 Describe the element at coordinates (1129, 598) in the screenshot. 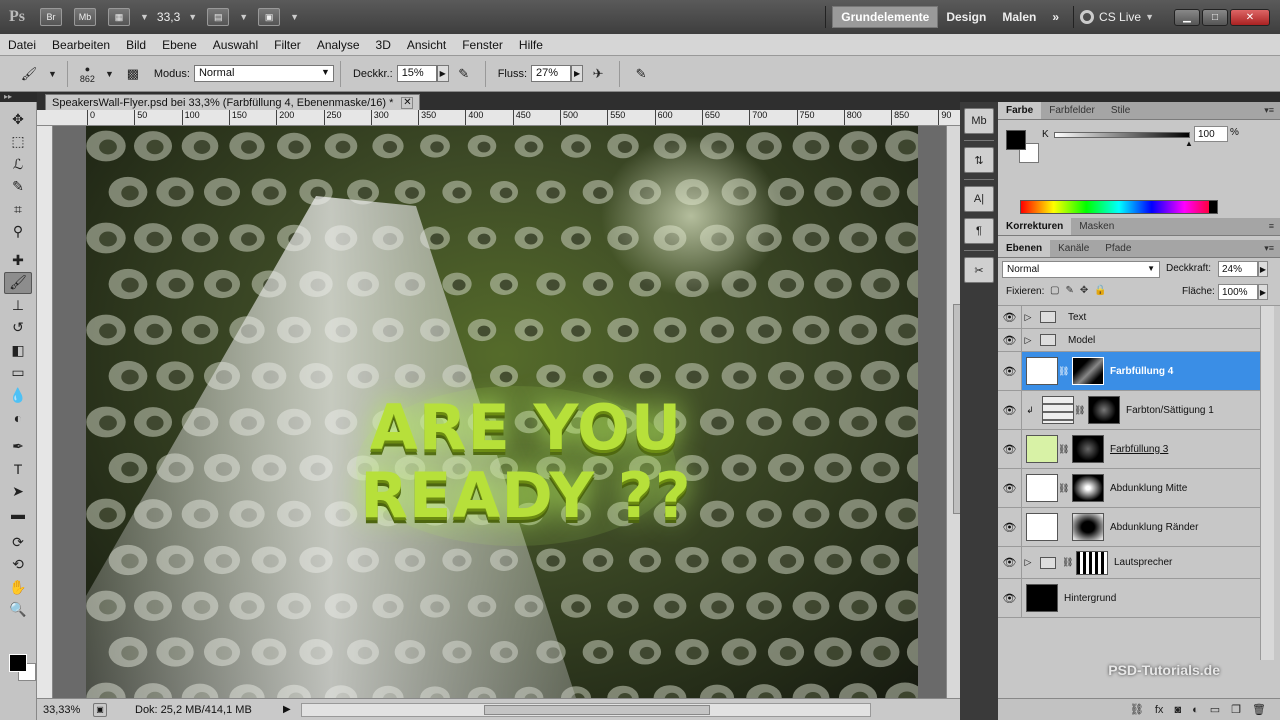

I see `layer-row-hintergrund: 👁 Hintergrund` at that location.